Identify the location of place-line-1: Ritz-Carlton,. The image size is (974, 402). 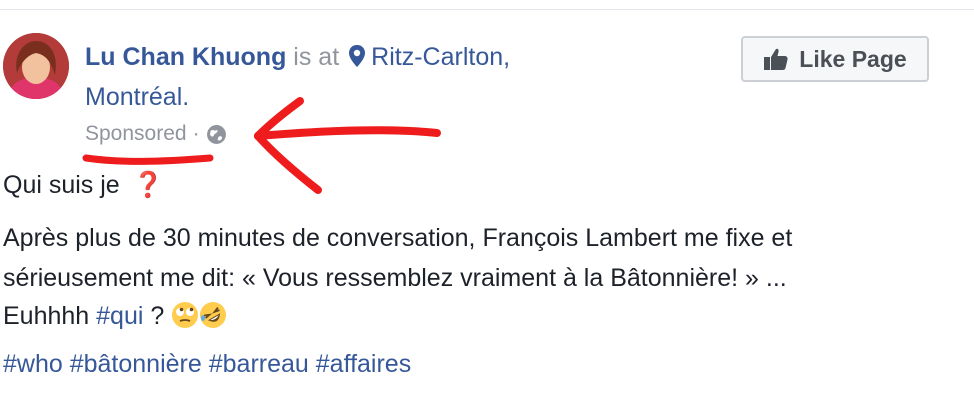
(441, 57).